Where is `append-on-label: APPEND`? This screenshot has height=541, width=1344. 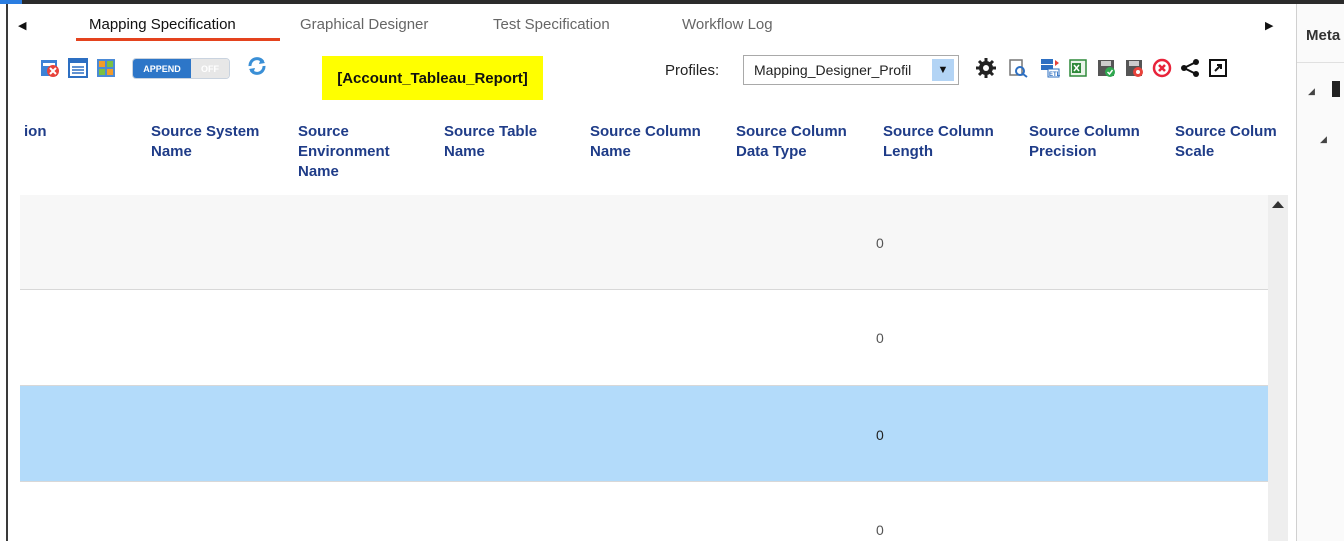
append-on-label: APPEND is located at coordinates (162, 68).